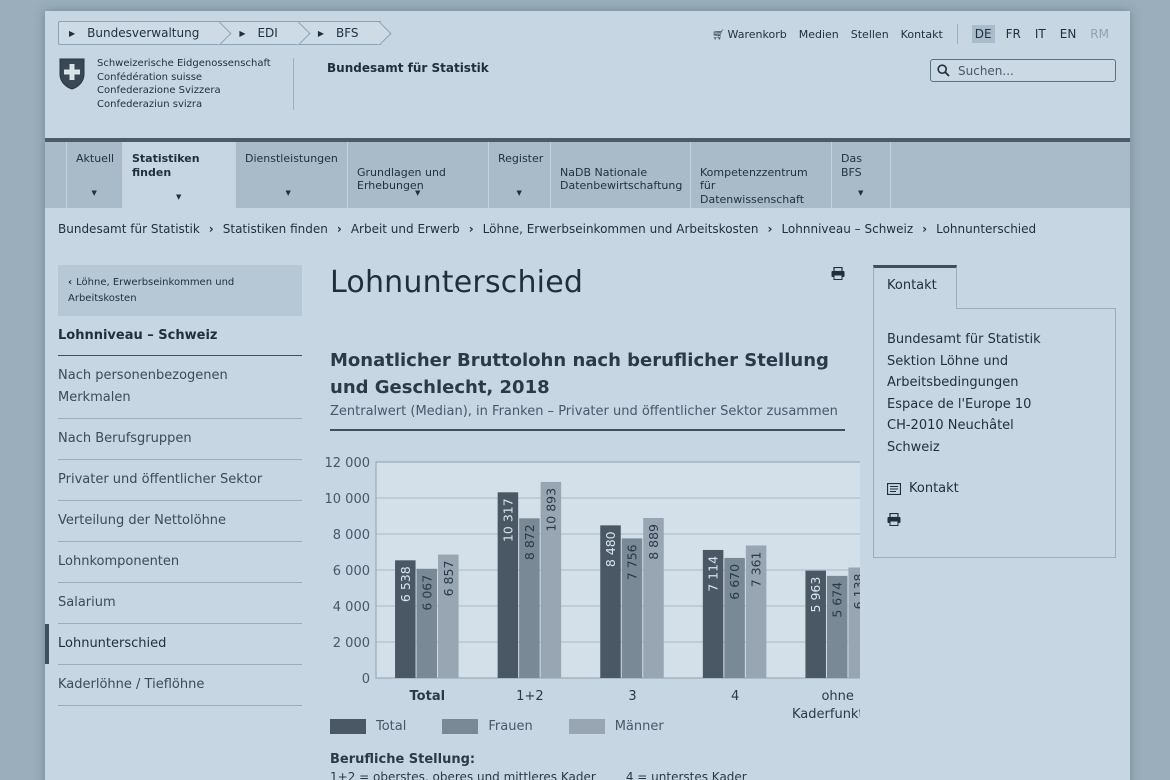 Image resolution: width=1170 pixels, height=780 pixels. Describe the element at coordinates (368, 726) in the screenshot. I see `legend-item: Total` at that location.